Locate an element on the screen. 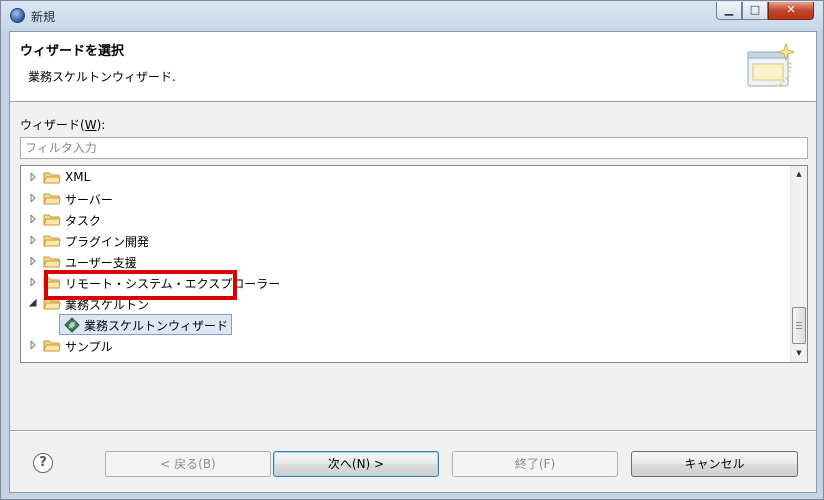 This screenshot has width=824, height=500. next-button: 次へ(N) > is located at coordinates (356, 464).